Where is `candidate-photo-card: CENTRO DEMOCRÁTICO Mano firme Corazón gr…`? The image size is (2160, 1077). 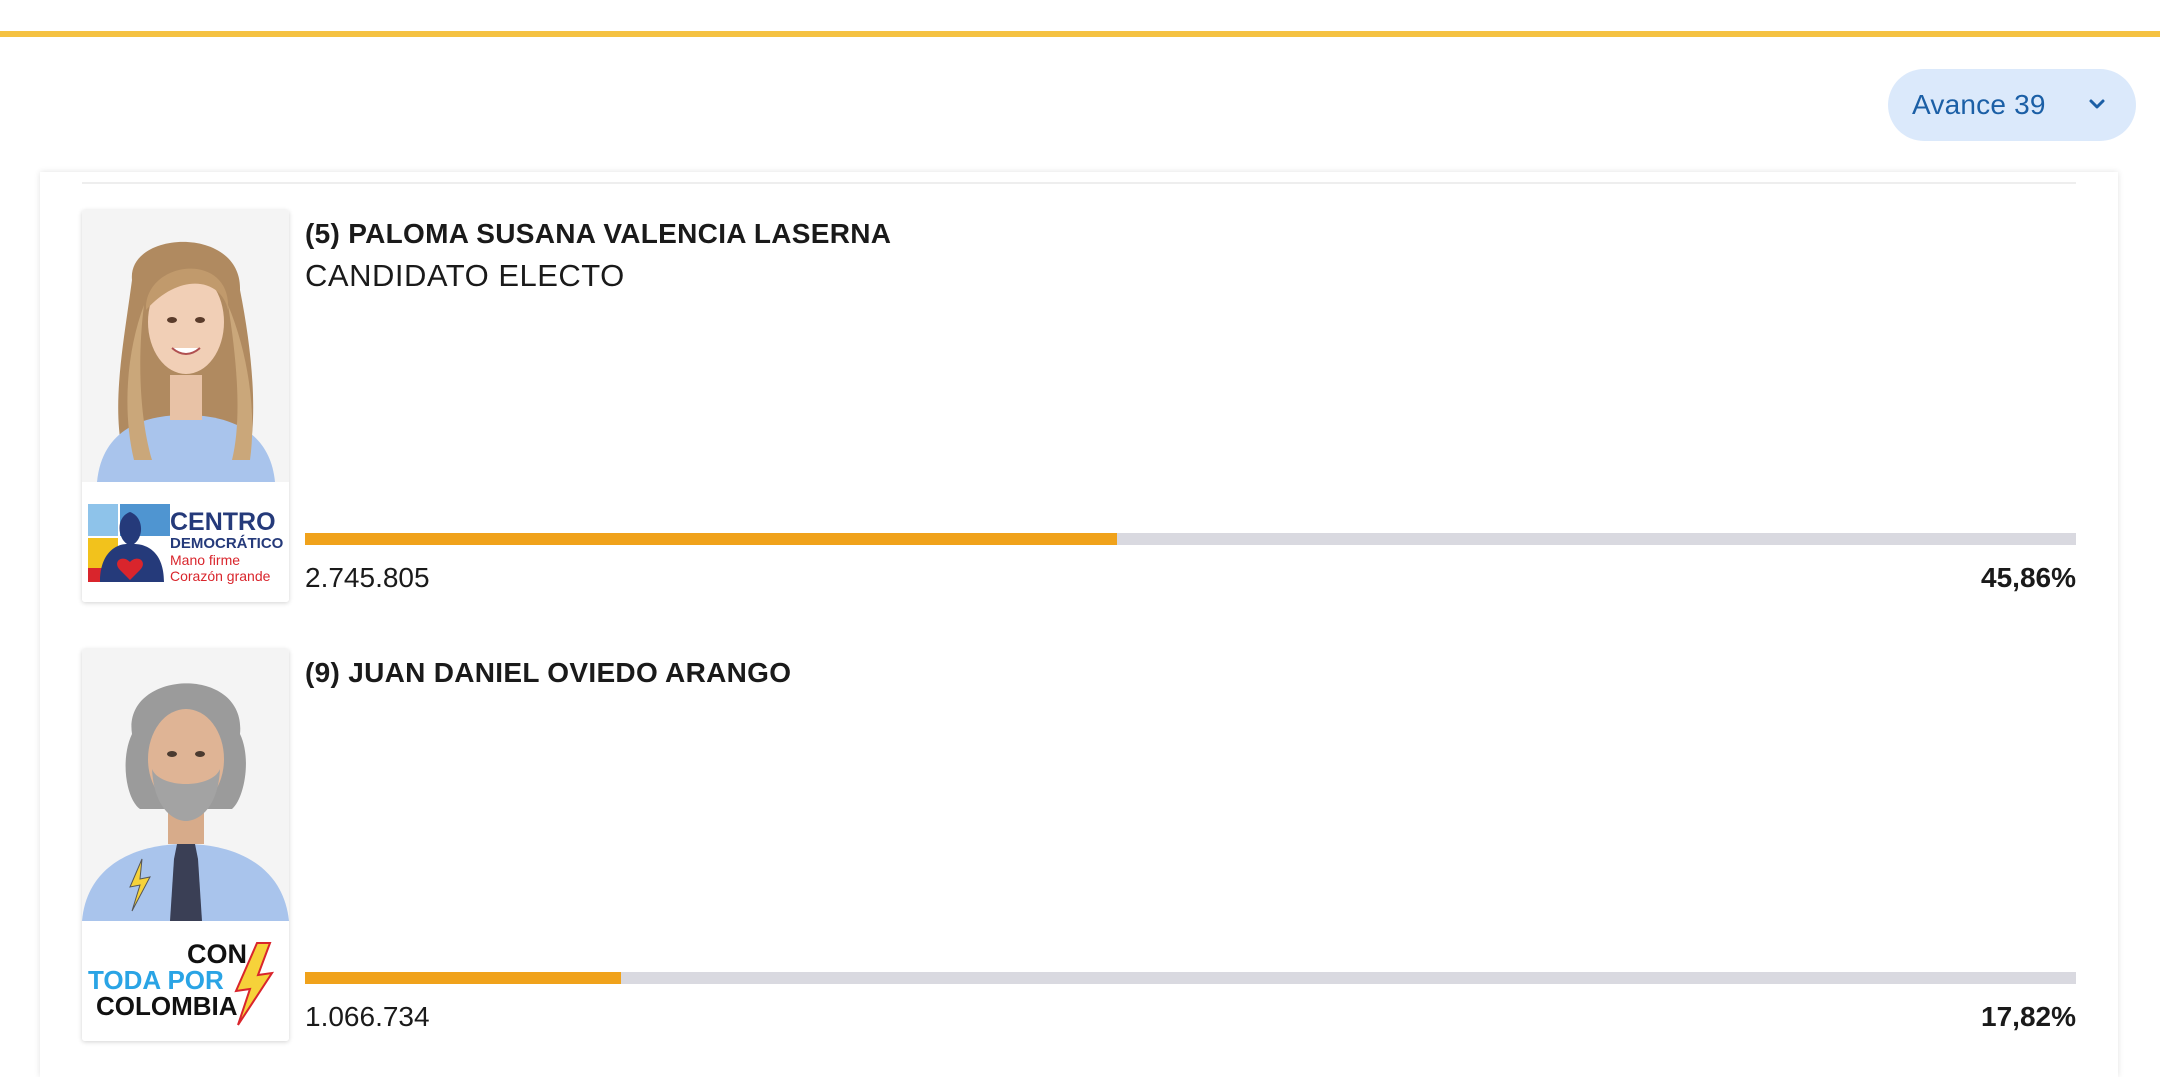 candidate-photo-card: CENTRO DEMOCRÁTICO Mano firme Corazón gr… is located at coordinates (185, 406).